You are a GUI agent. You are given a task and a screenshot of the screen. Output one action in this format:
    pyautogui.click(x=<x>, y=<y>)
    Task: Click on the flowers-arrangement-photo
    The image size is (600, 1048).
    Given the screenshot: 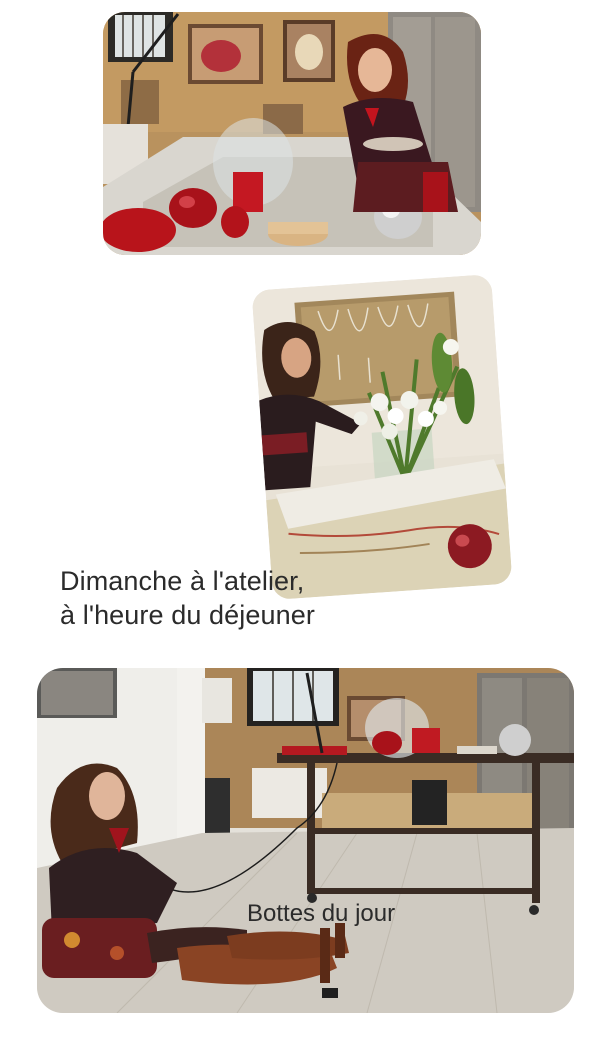 What is the action you would take?
    pyautogui.click(x=382, y=437)
    